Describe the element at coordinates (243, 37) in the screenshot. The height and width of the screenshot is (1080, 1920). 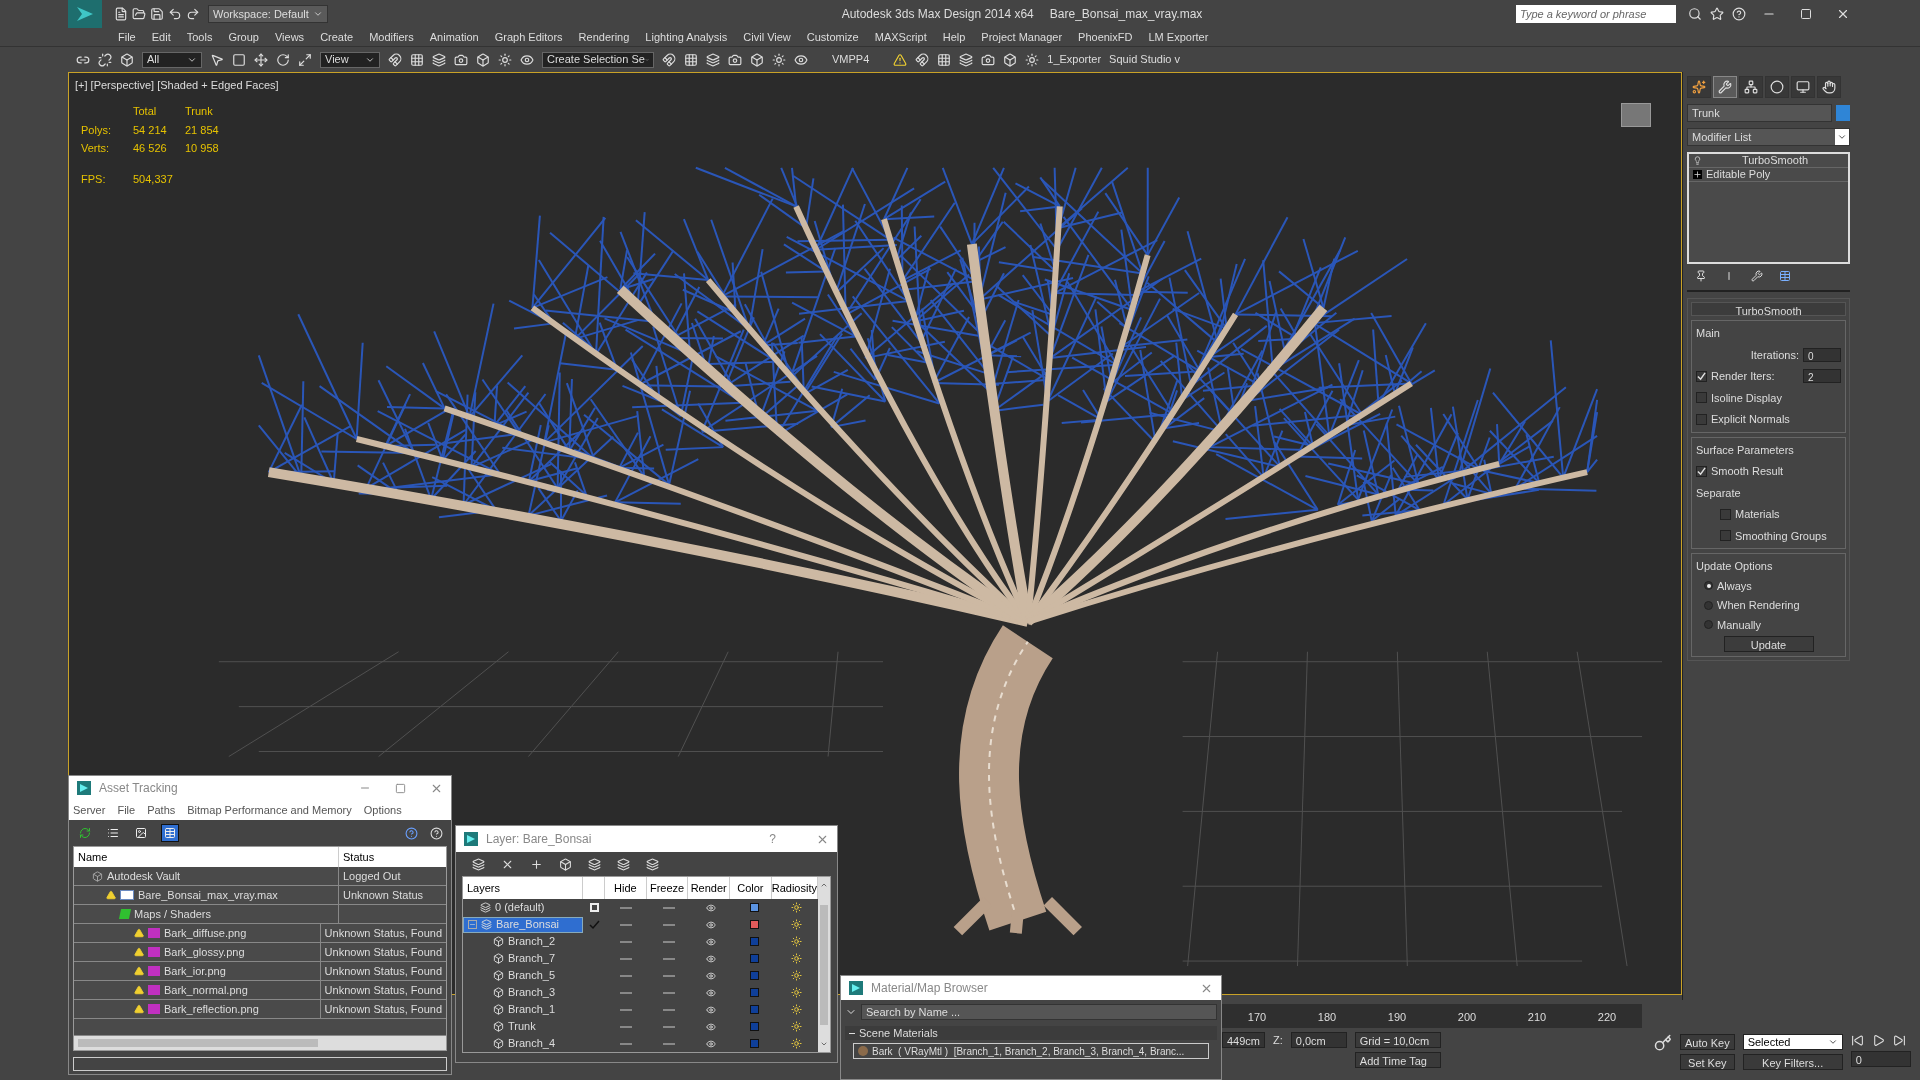
I see `menu-item: Group` at that location.